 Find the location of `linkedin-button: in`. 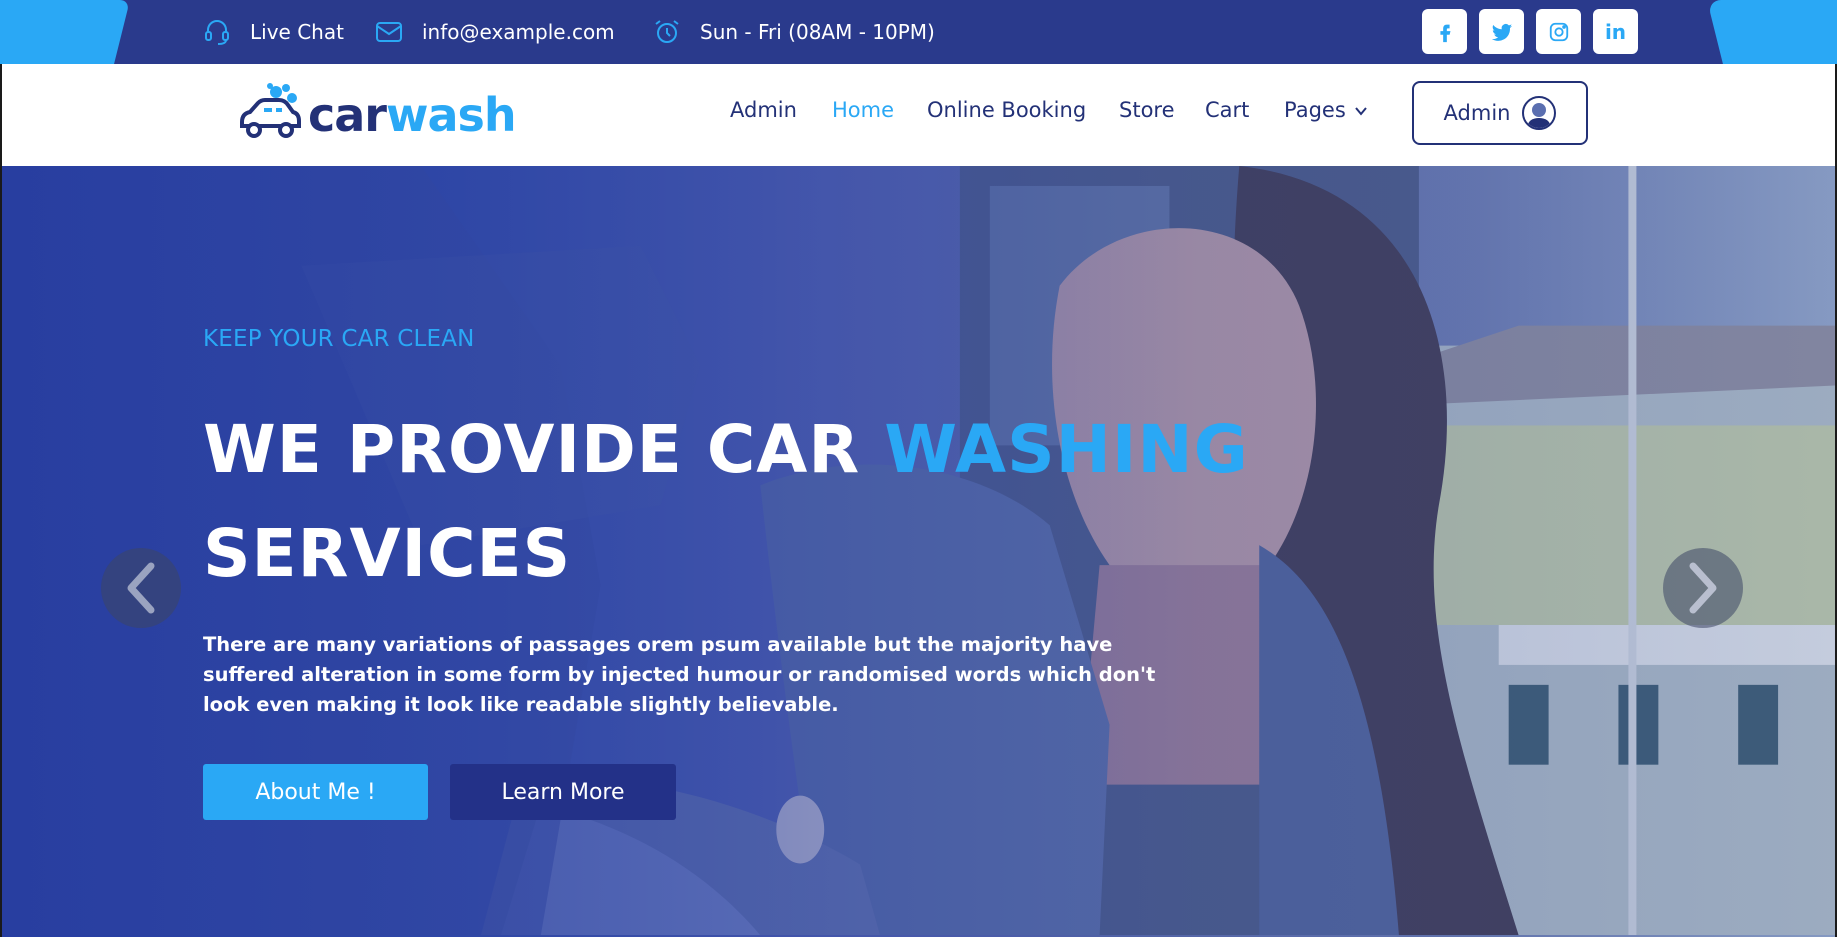

linkedin-button: in is located at coordinates (1615, 31).